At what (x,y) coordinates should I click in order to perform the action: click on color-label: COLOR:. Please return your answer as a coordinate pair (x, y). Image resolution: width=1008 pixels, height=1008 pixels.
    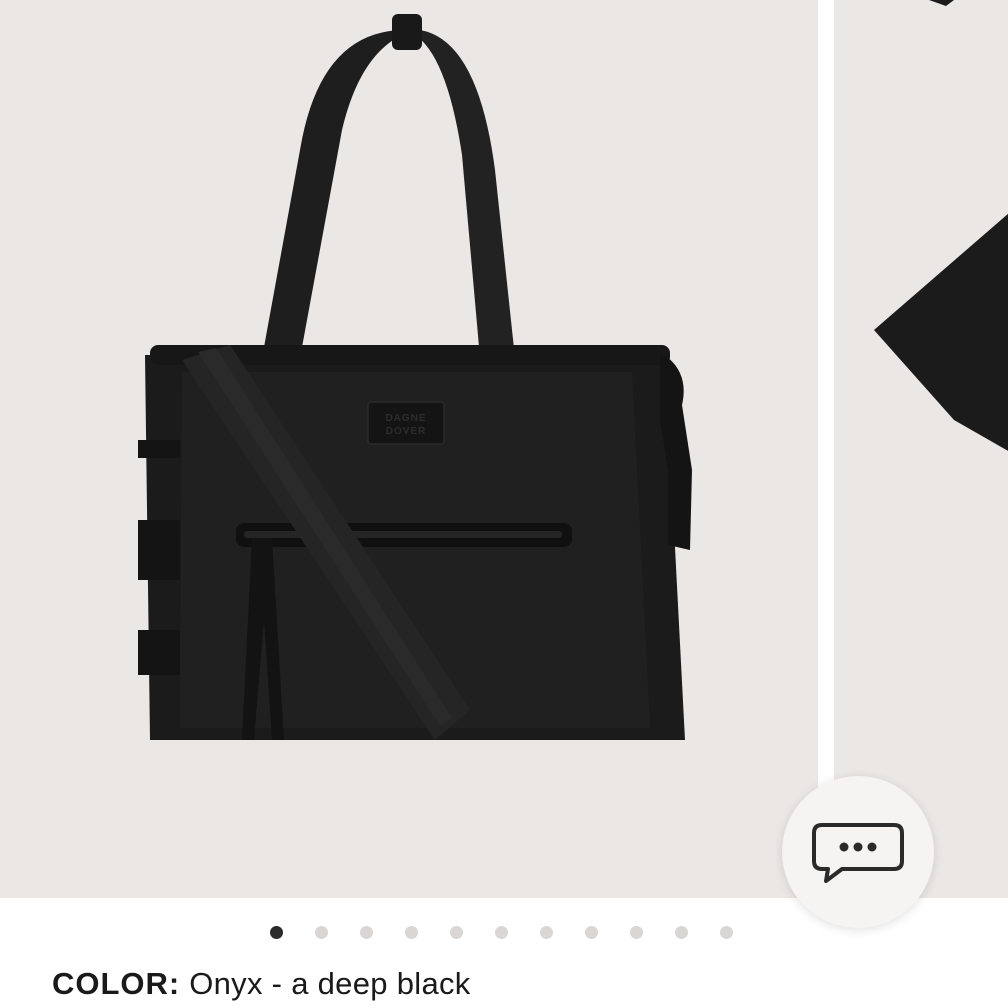
    Looking at the image, I should click on (116, 983).